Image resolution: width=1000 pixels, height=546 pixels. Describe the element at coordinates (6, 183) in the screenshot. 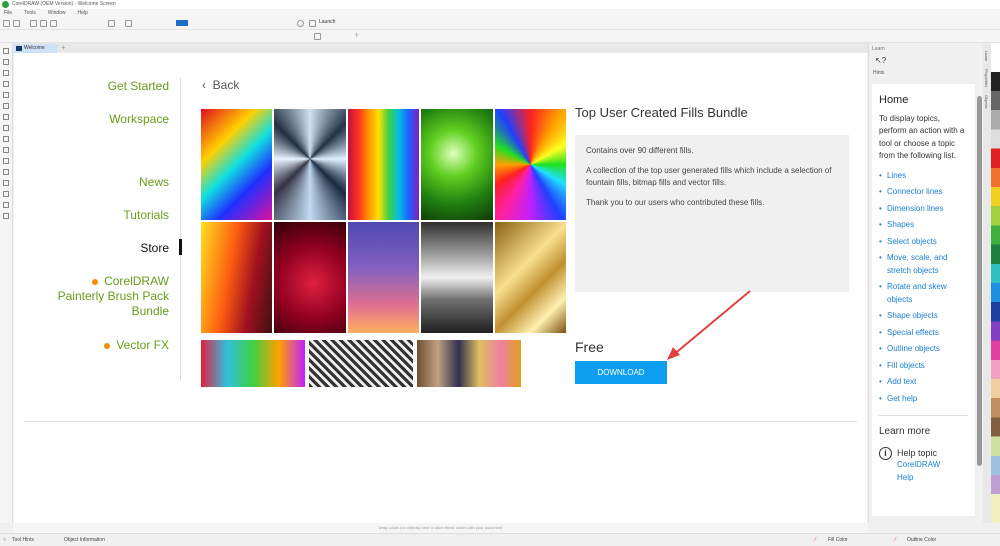

I see `transparency-icon` at that location.